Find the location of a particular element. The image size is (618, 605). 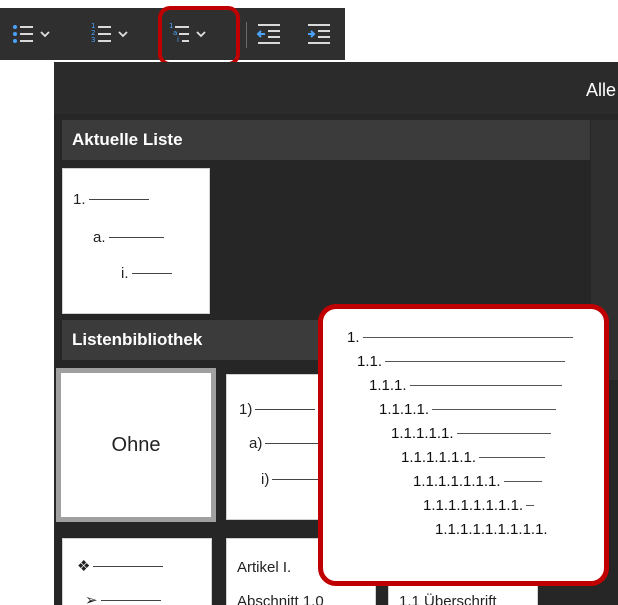

none-list-tile: Ohne is located at coordinates (136, 445).